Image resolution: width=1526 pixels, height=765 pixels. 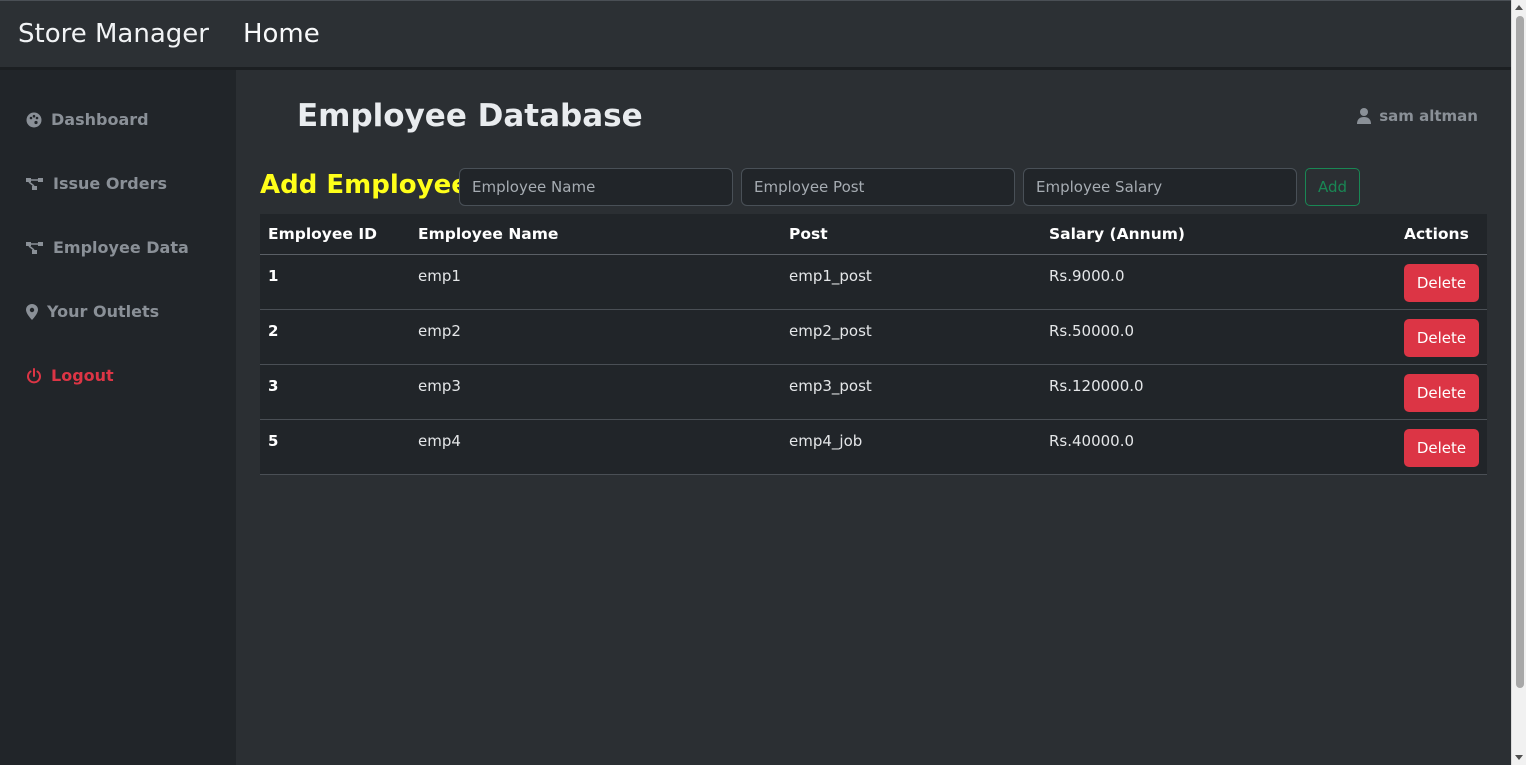 What do you see at coordinates (595, 337) in the screenshot?
I see `employee-name: emp2` at bounding box center [595, 337].